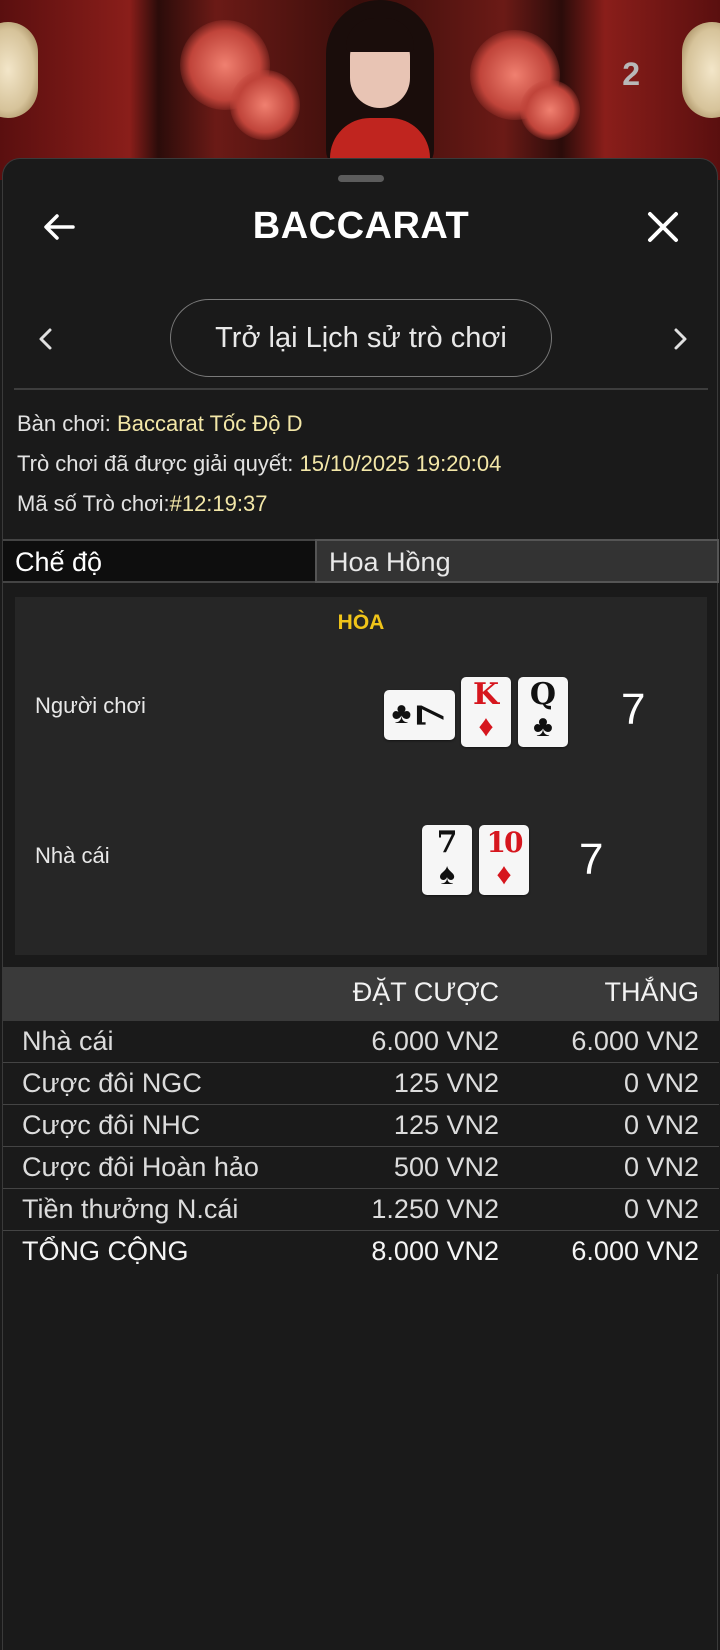 This screenshot has width=720, height=1650. I want to click on banker-score: 7, so click(591, 859).